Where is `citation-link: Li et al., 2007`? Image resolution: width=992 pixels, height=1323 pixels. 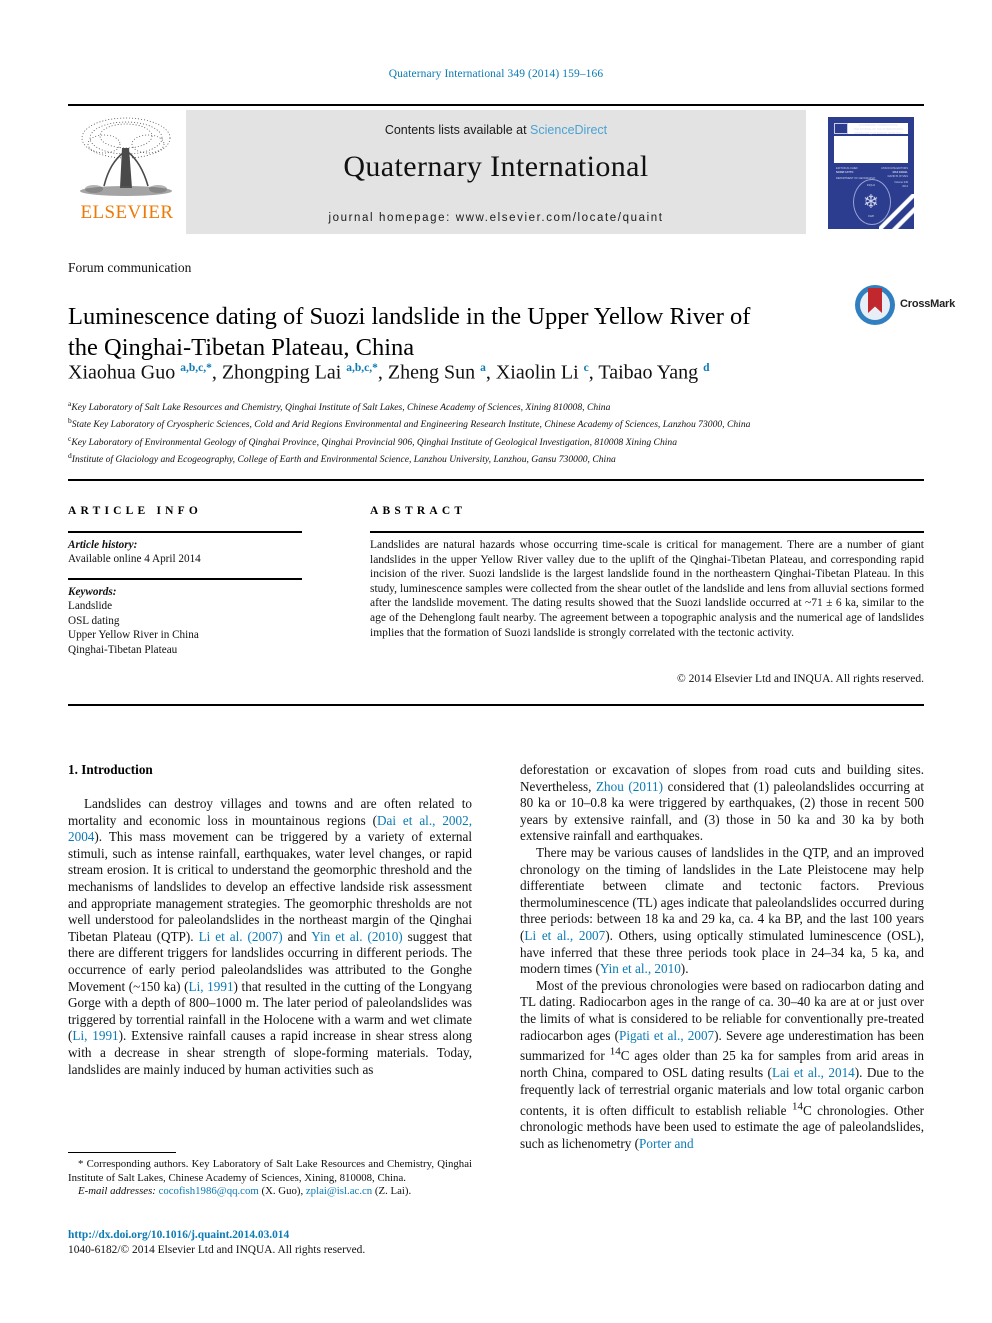
citation-link: Li et al., 2007 is located at coordinates (564, 935).